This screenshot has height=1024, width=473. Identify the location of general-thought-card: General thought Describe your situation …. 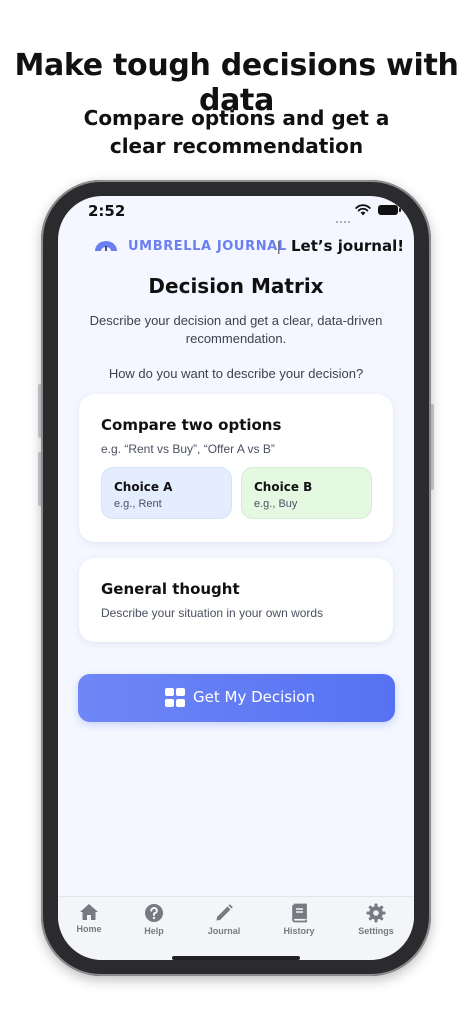
(236, 600).